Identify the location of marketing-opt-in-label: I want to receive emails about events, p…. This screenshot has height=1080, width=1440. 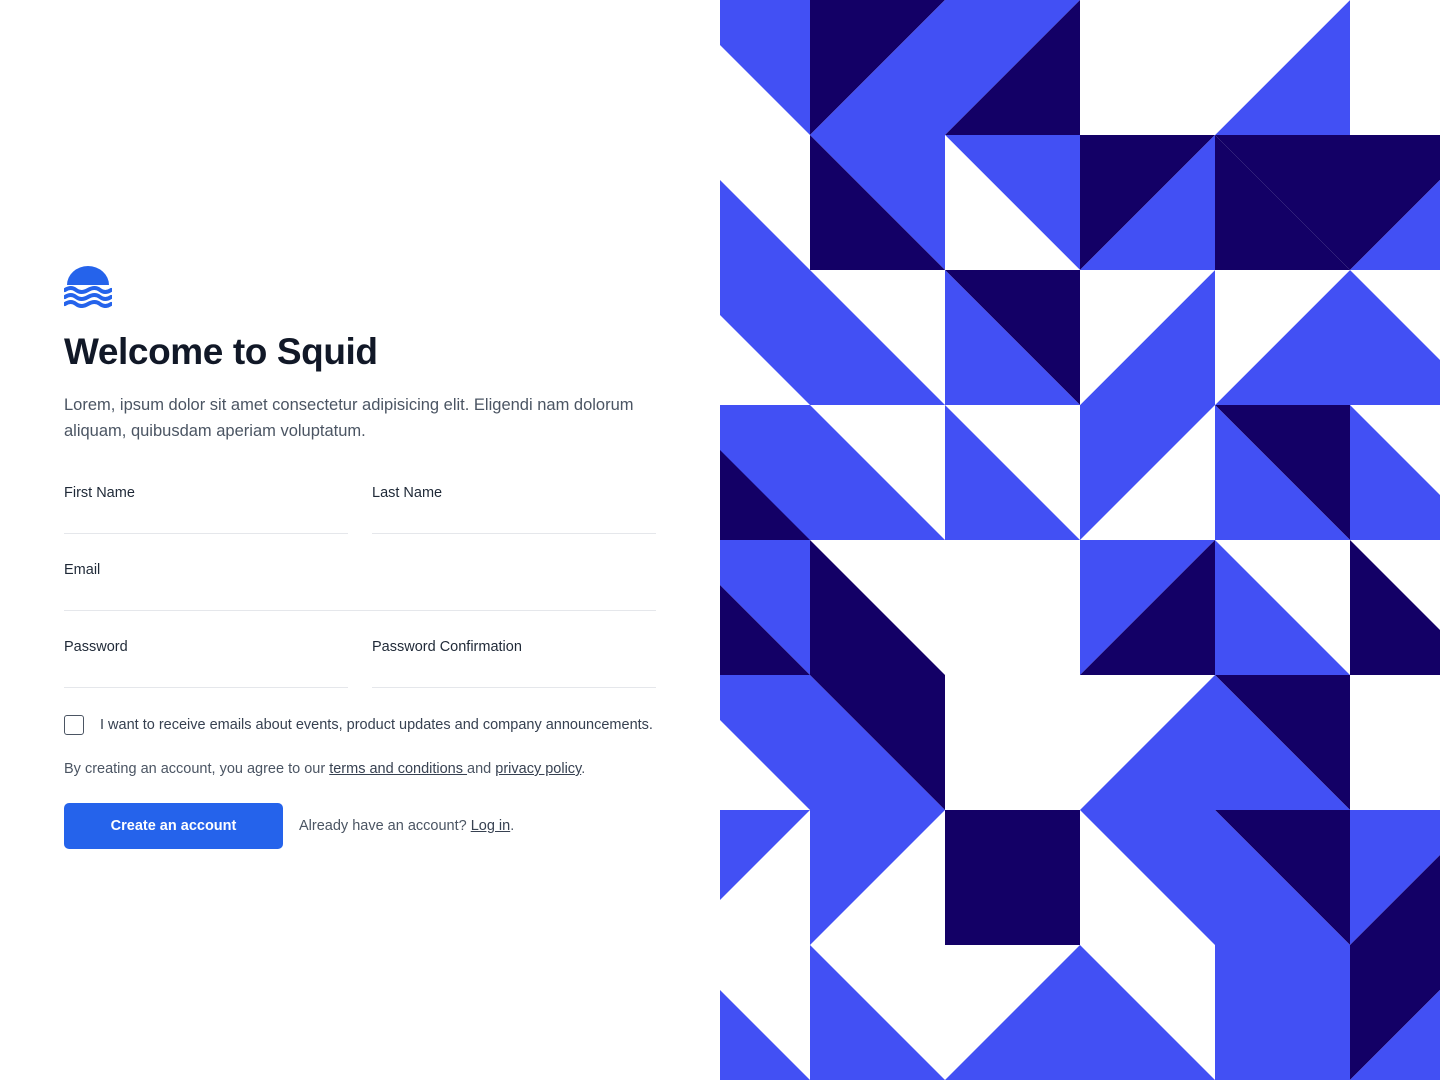
(376, 725).